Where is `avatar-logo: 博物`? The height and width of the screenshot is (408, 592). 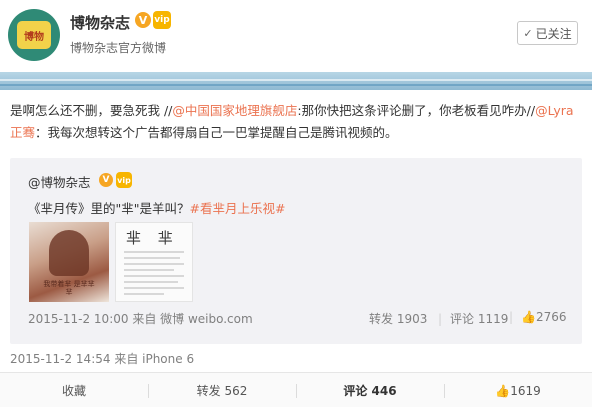
avatar-logo: 博物 is located at coordinates (34, 35).